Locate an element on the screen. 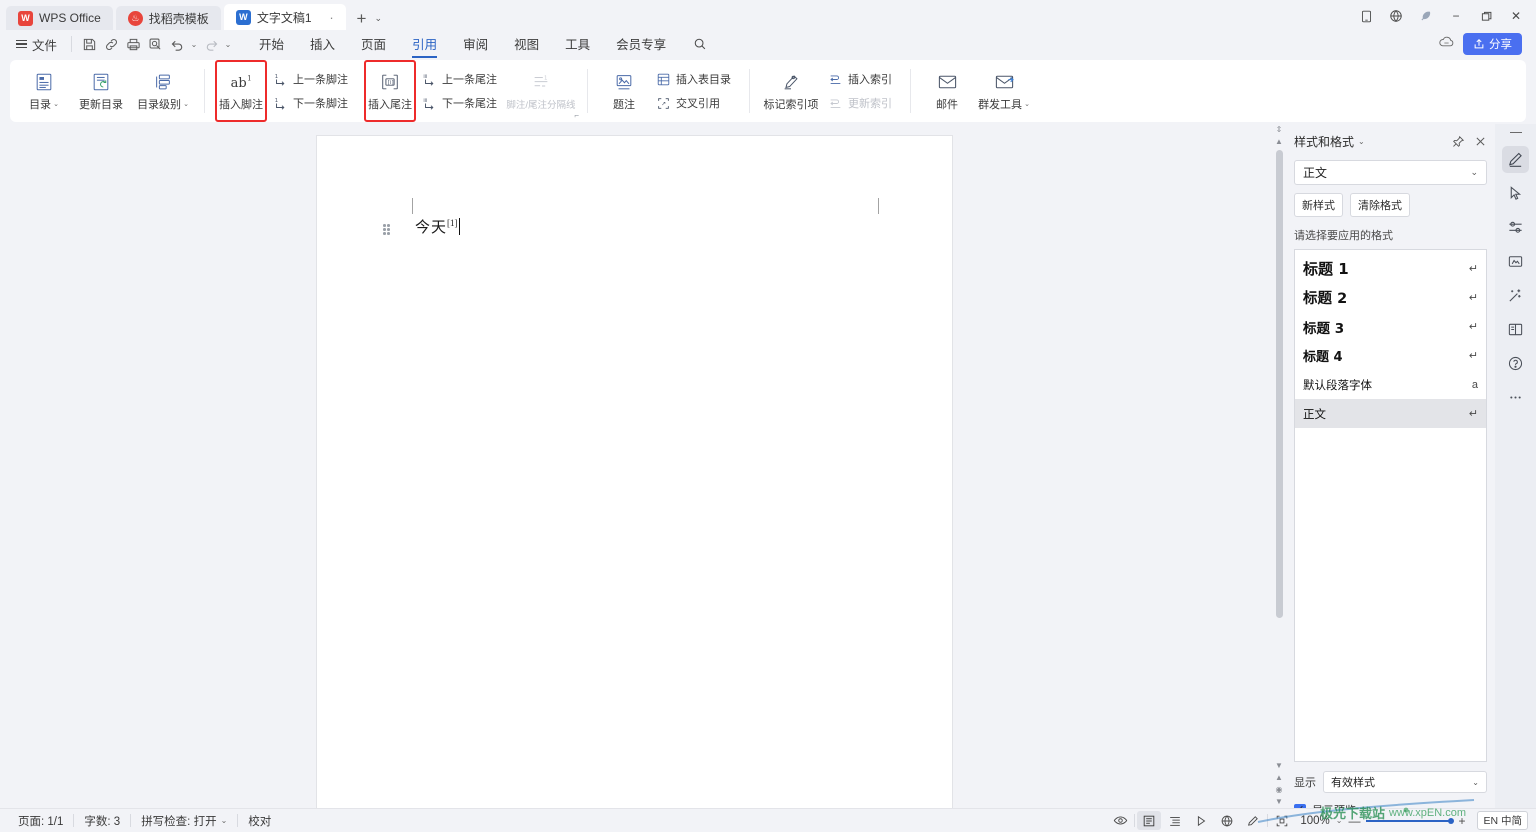 Image resolution: width=1536 pixels, height=832 pixels. document-tab-active: W 文字文稿1 · is located at coordinates (284, 17).